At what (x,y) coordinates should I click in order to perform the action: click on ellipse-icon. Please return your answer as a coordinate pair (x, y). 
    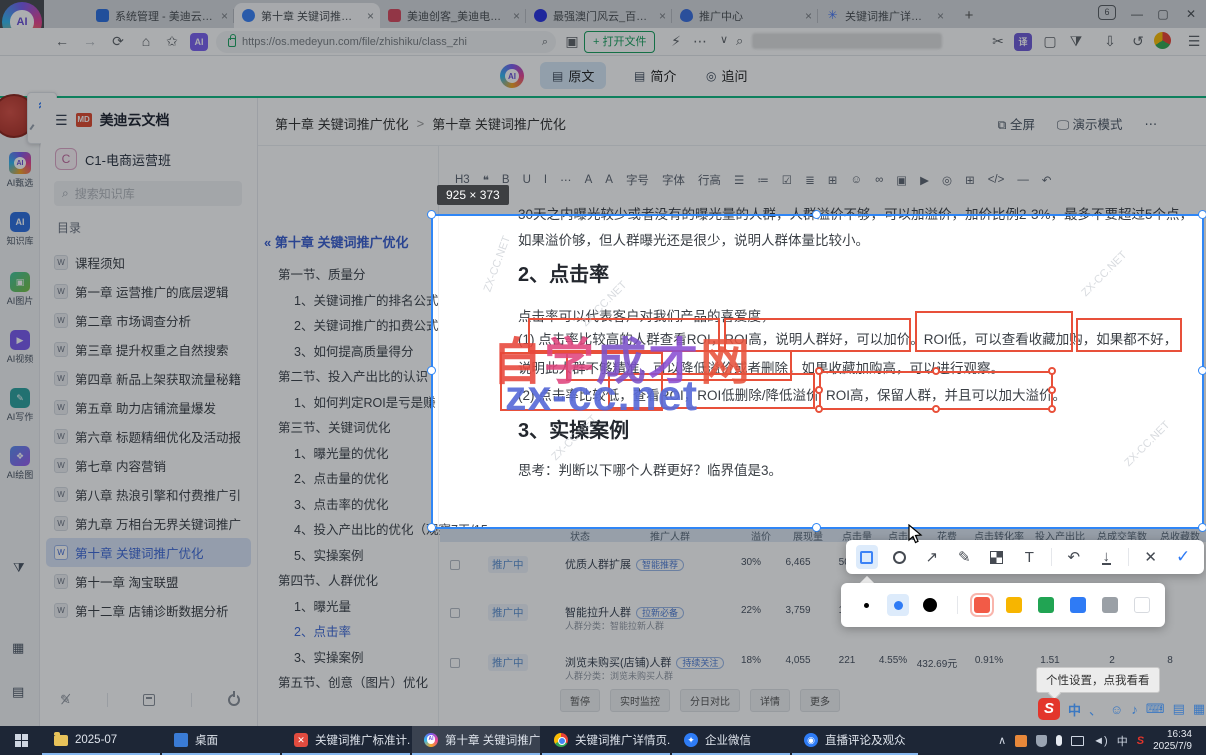
    Looking at the image, I should click on (899, 557).